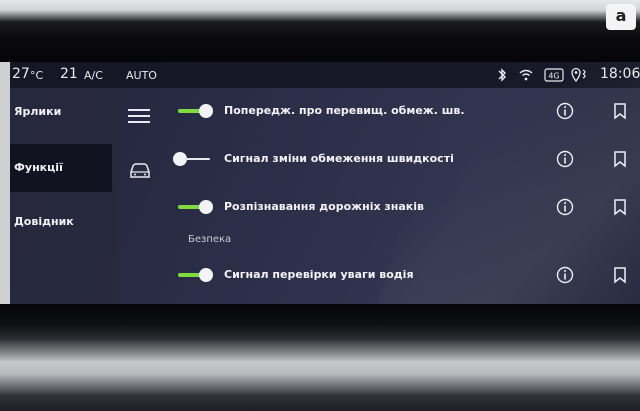  I want to click on location-services-icon, so click(578, 75).